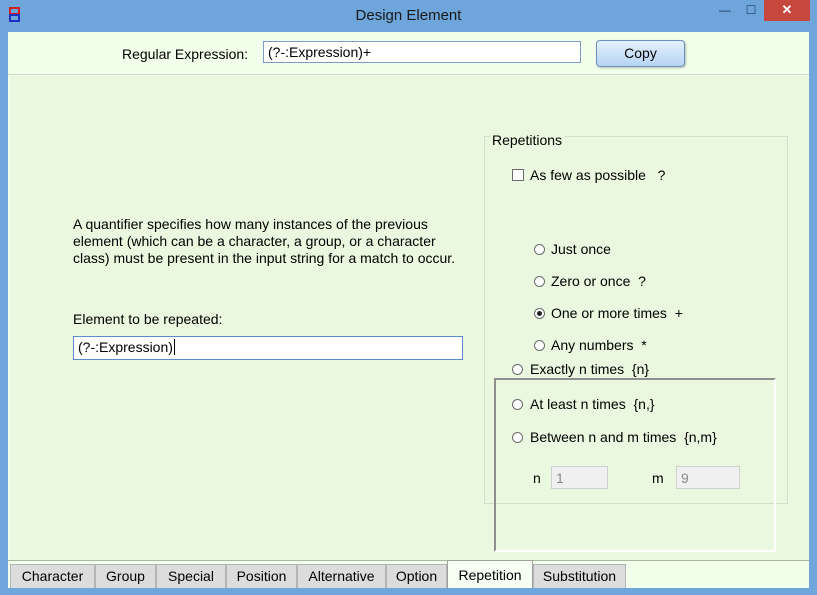  What do you see at coordinates (640, 369) in the screenshot?
I see `option-symbol: {n}` at bounding box center [640, 369].